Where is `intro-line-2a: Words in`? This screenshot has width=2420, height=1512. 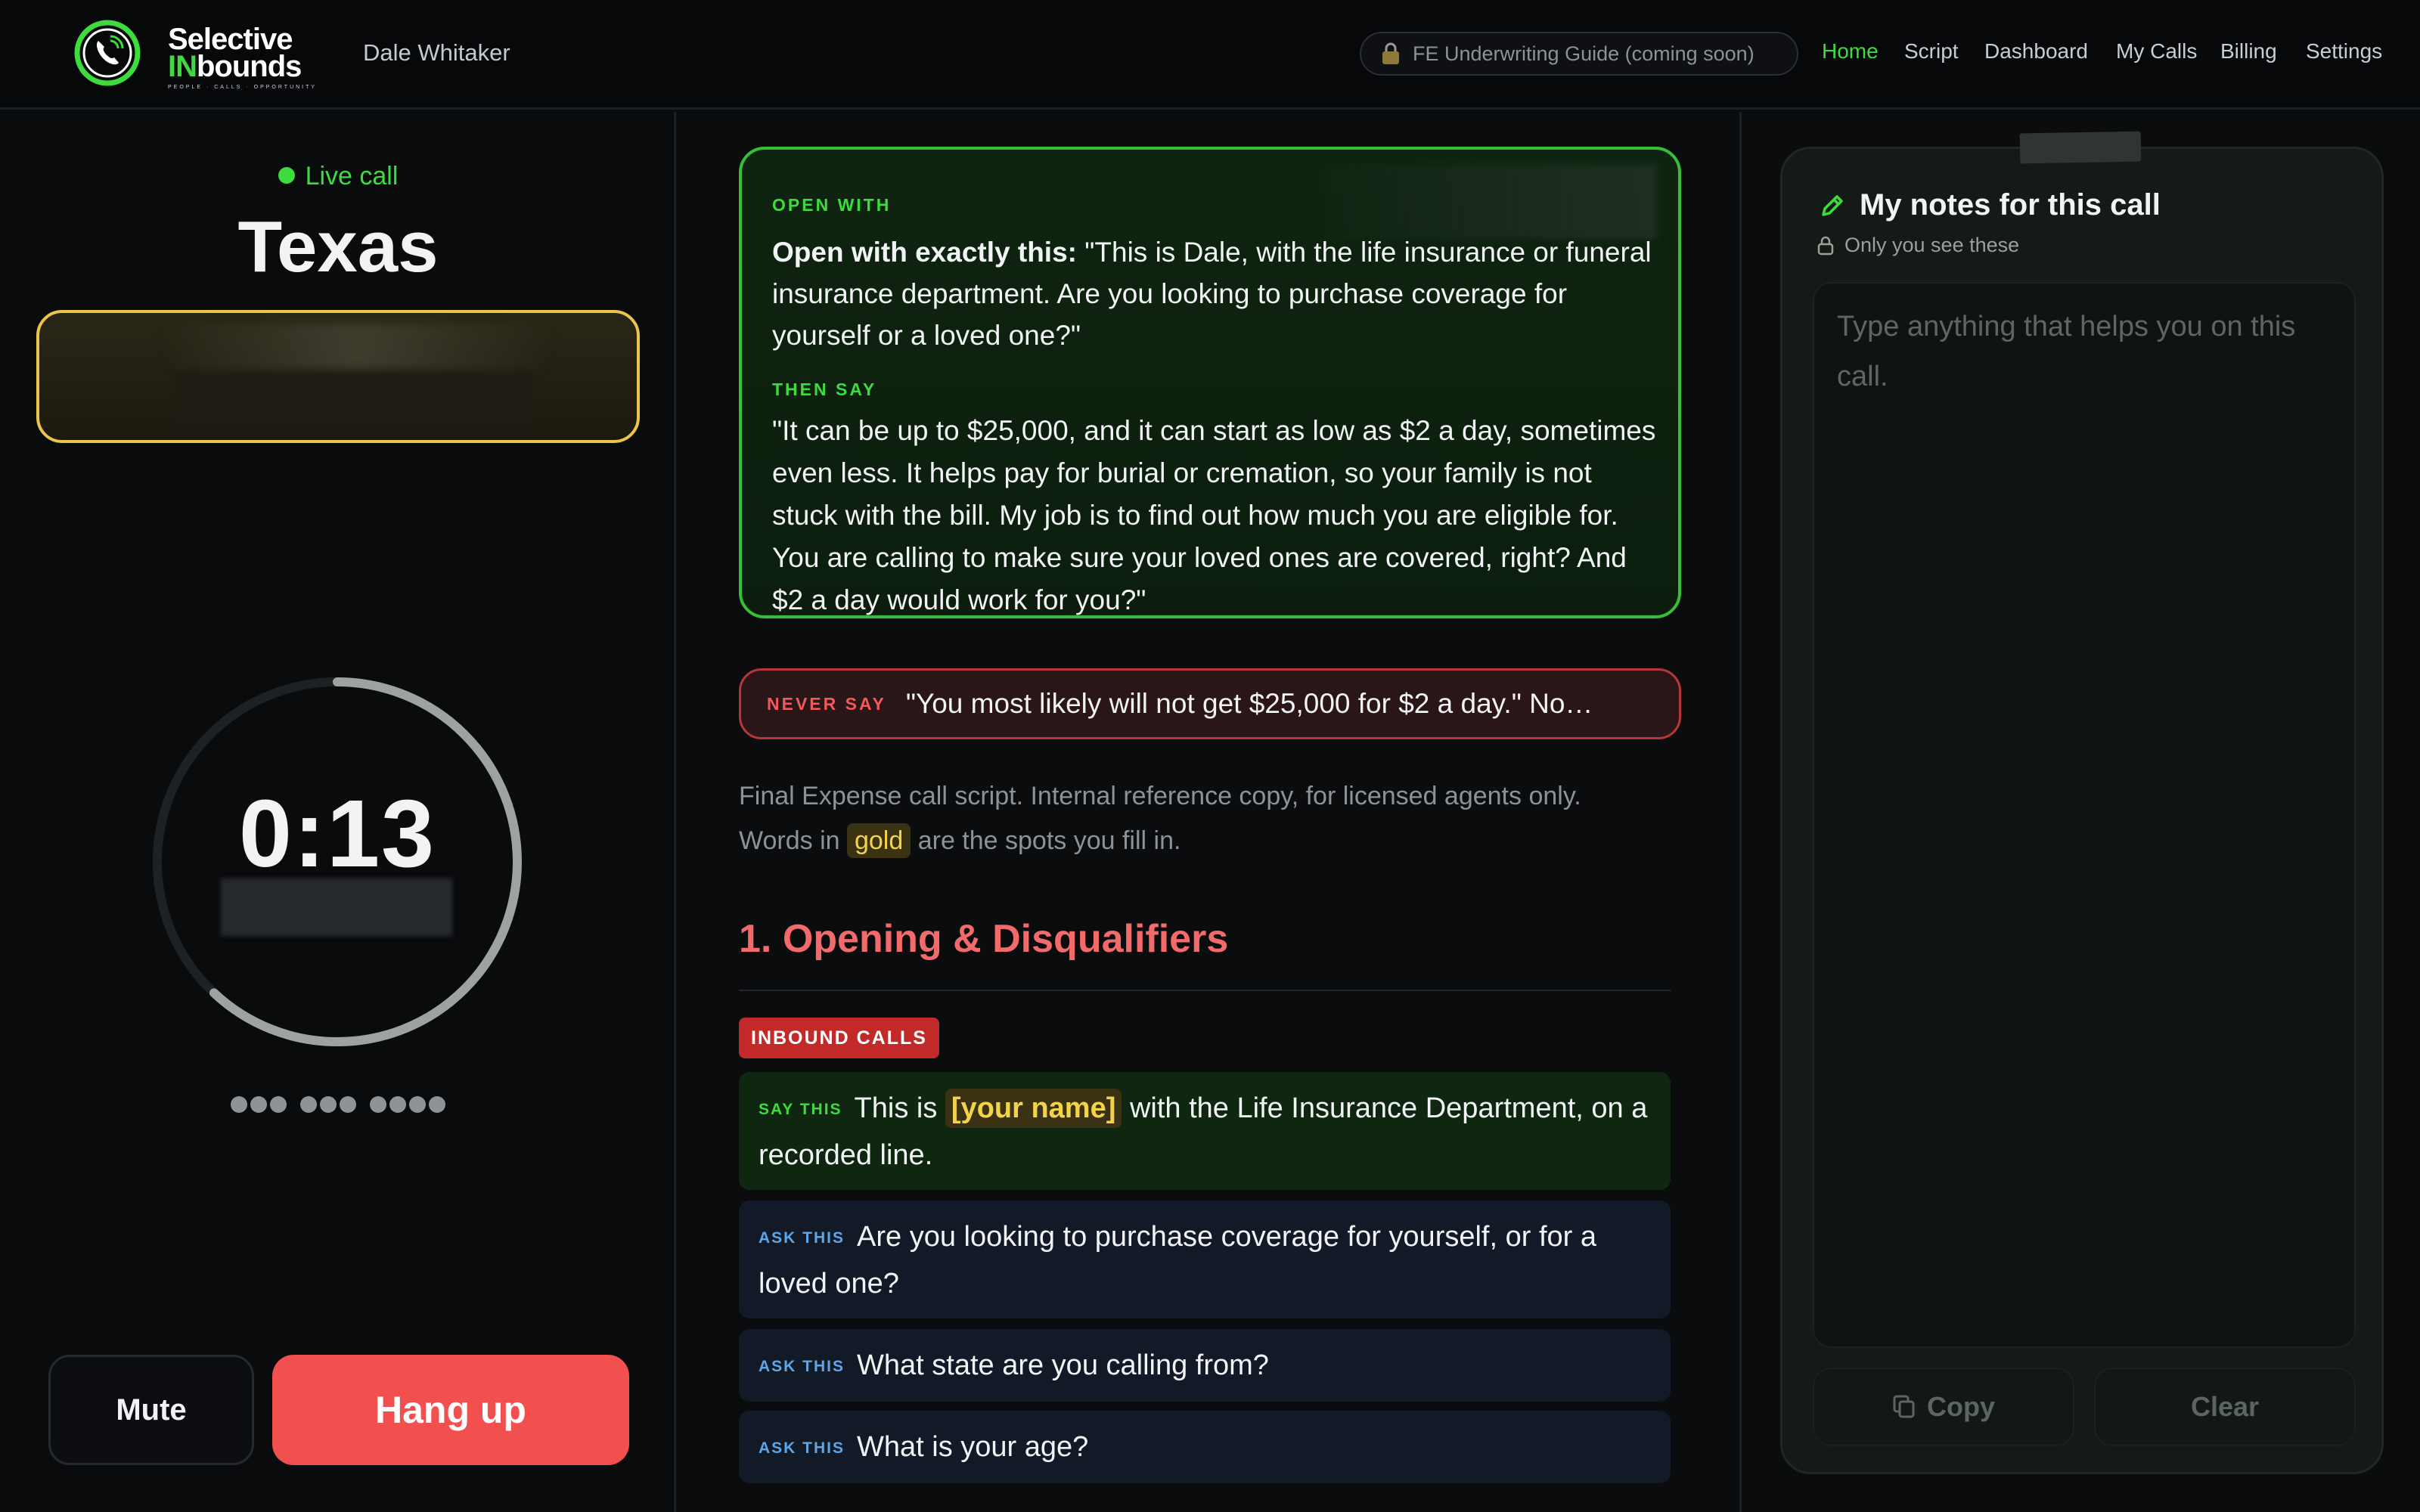 intro-line-2a: Words in is located at coordinates (793, 841).